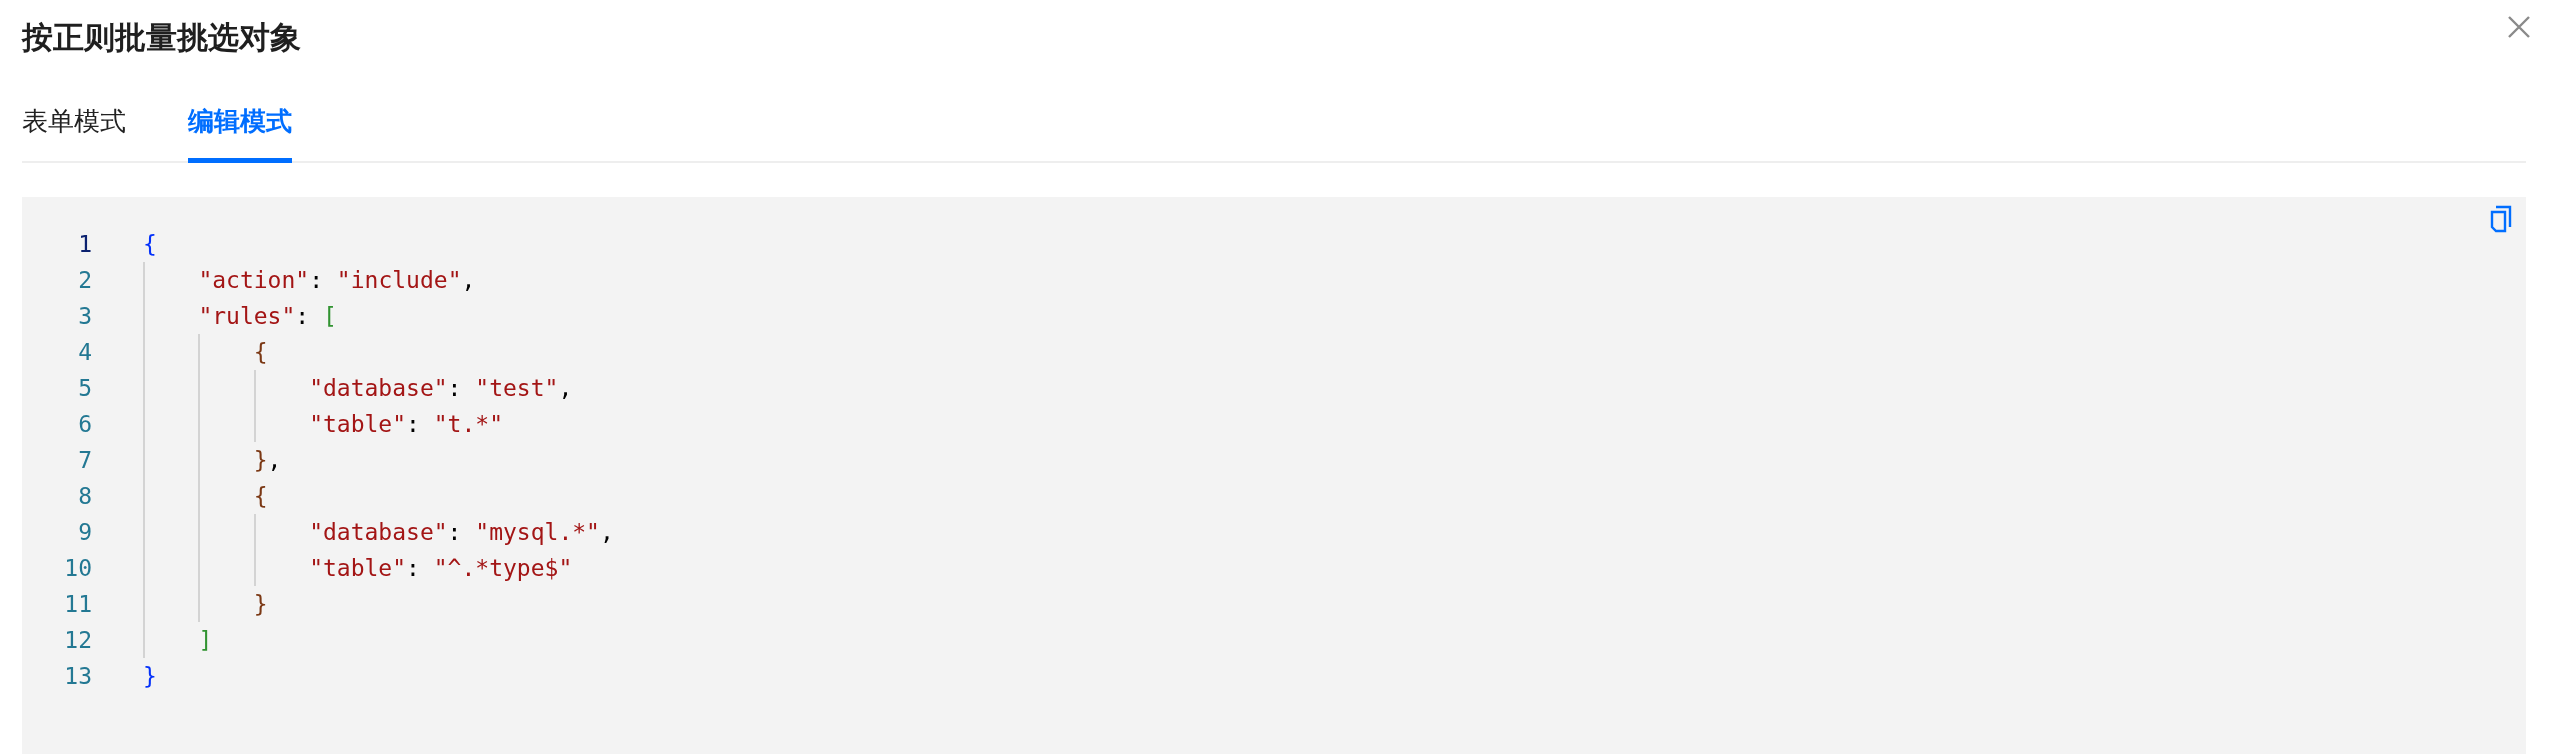  I want to click on line-number: 7, so click(84, 460).